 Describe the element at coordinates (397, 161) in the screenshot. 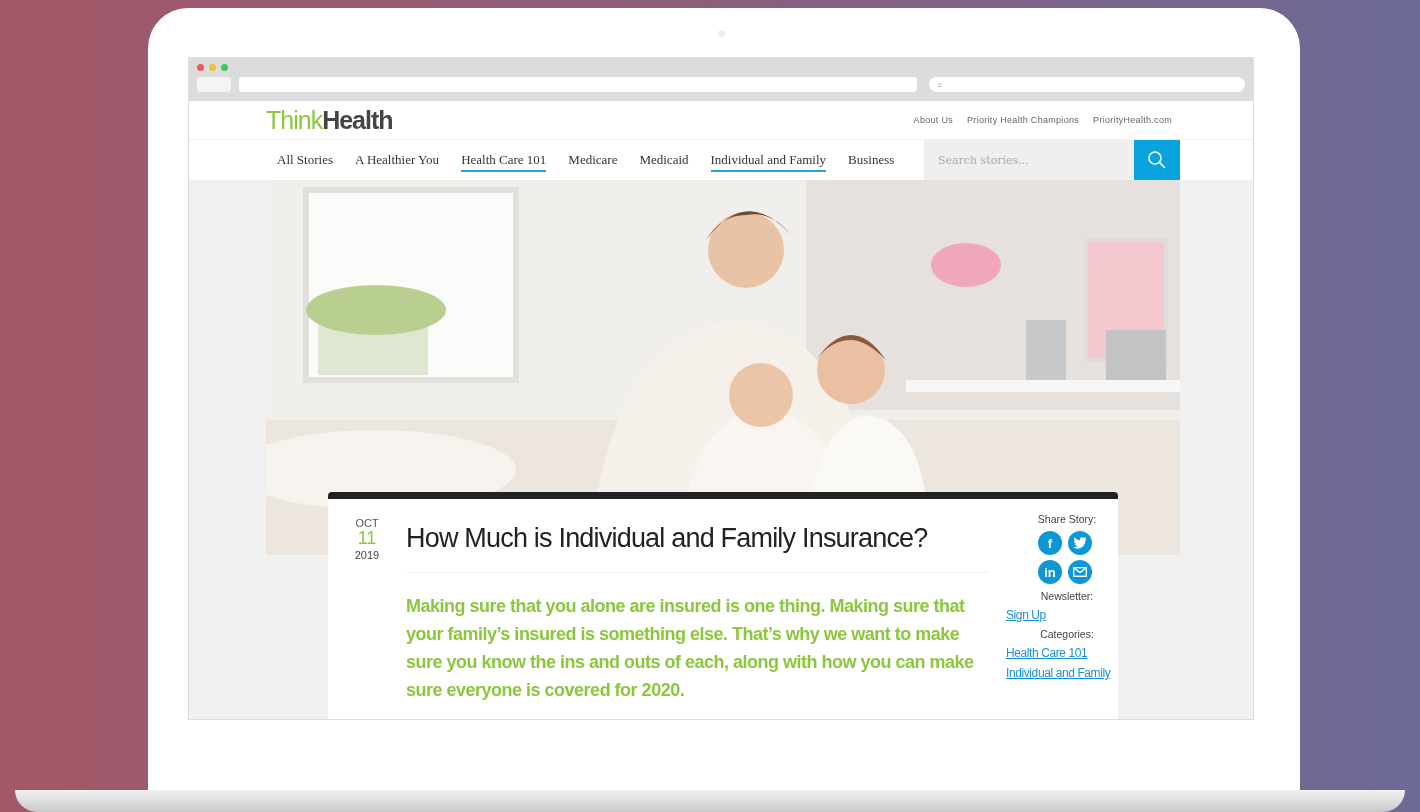

I see `nav-link: A Healthier You` at that location.